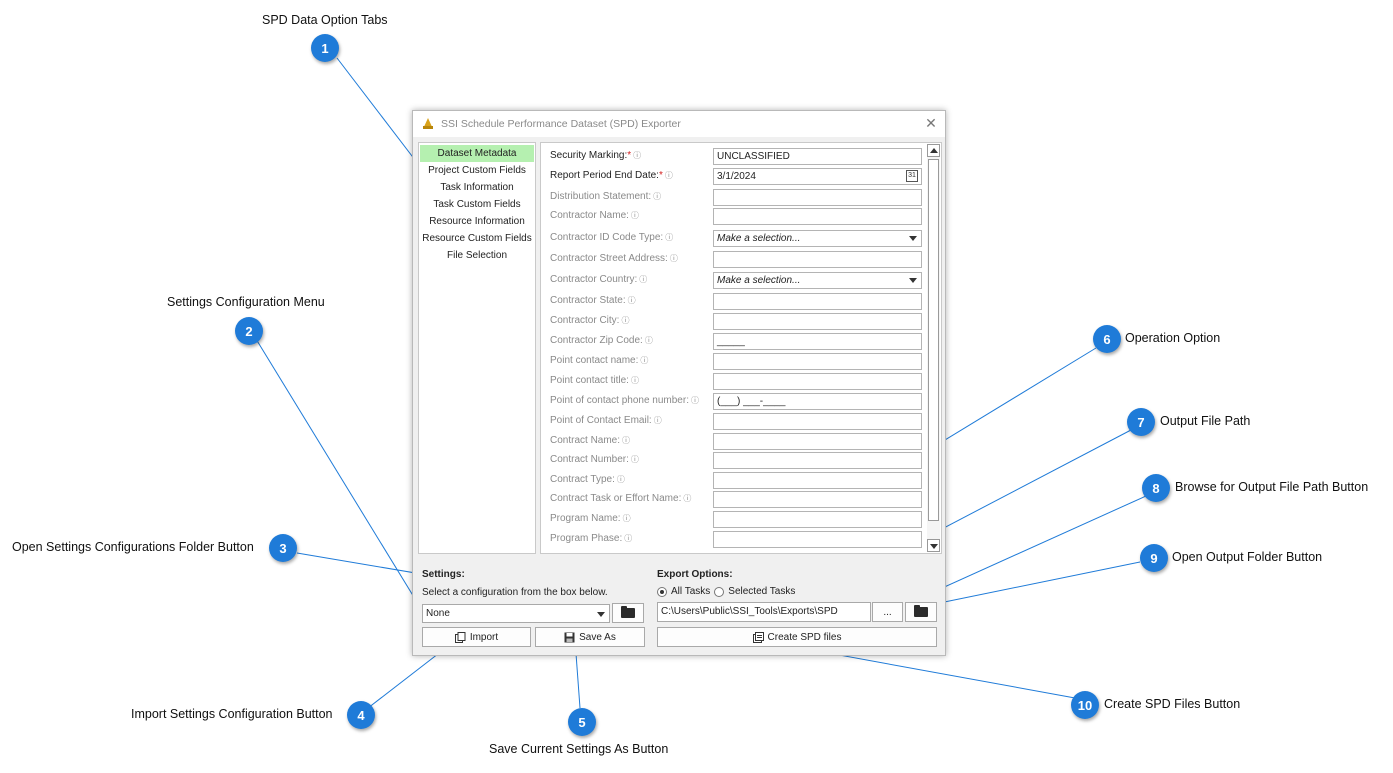 Image resolution: width=1393 pixels, height=773 pixels. What do you see at coordinates (762, 591) in the screenshot?
I see `selected-tasks-label: Selected Tasks` at bounding box center [762, 591].